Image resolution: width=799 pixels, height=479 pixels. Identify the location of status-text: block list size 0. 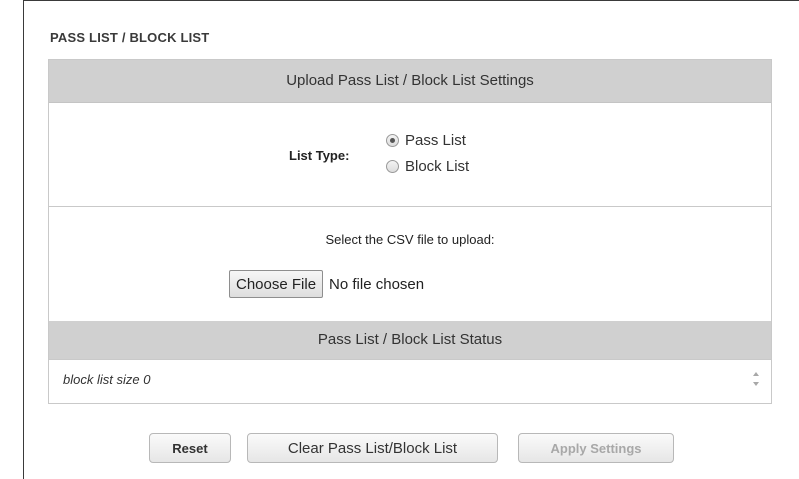
(107, 379).